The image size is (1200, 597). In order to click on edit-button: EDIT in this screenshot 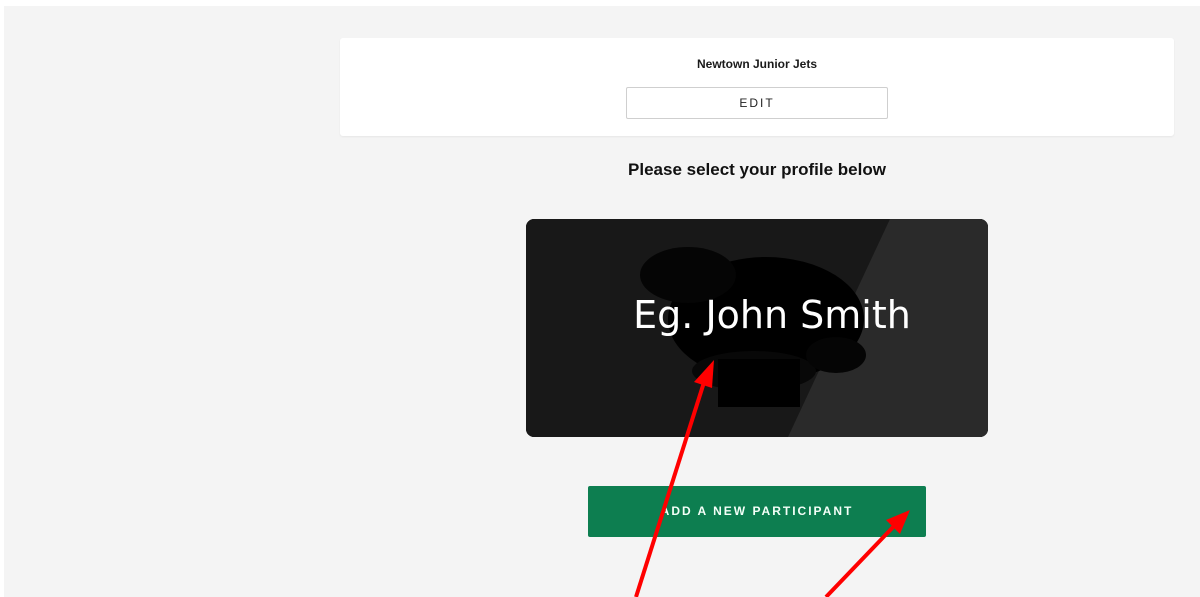, I will do `click(757, 103)`.